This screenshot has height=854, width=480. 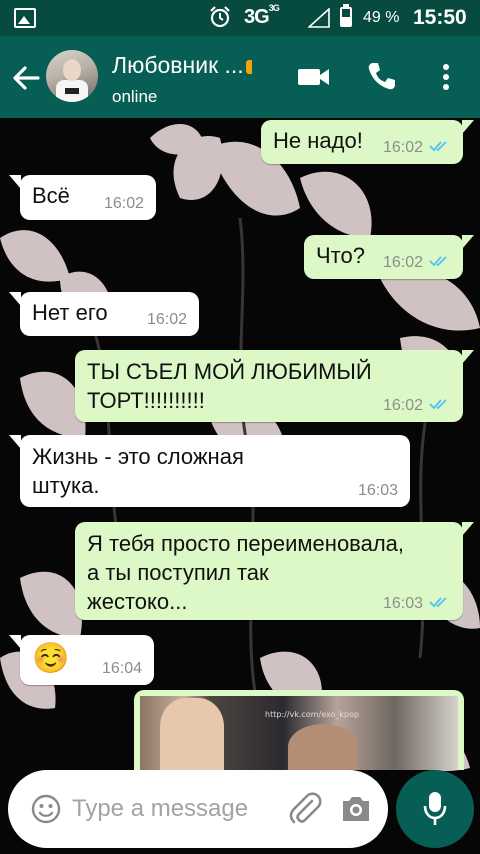 I want to click on message-outgoing: Не надо! 16:02, so click(x=367, y=142).